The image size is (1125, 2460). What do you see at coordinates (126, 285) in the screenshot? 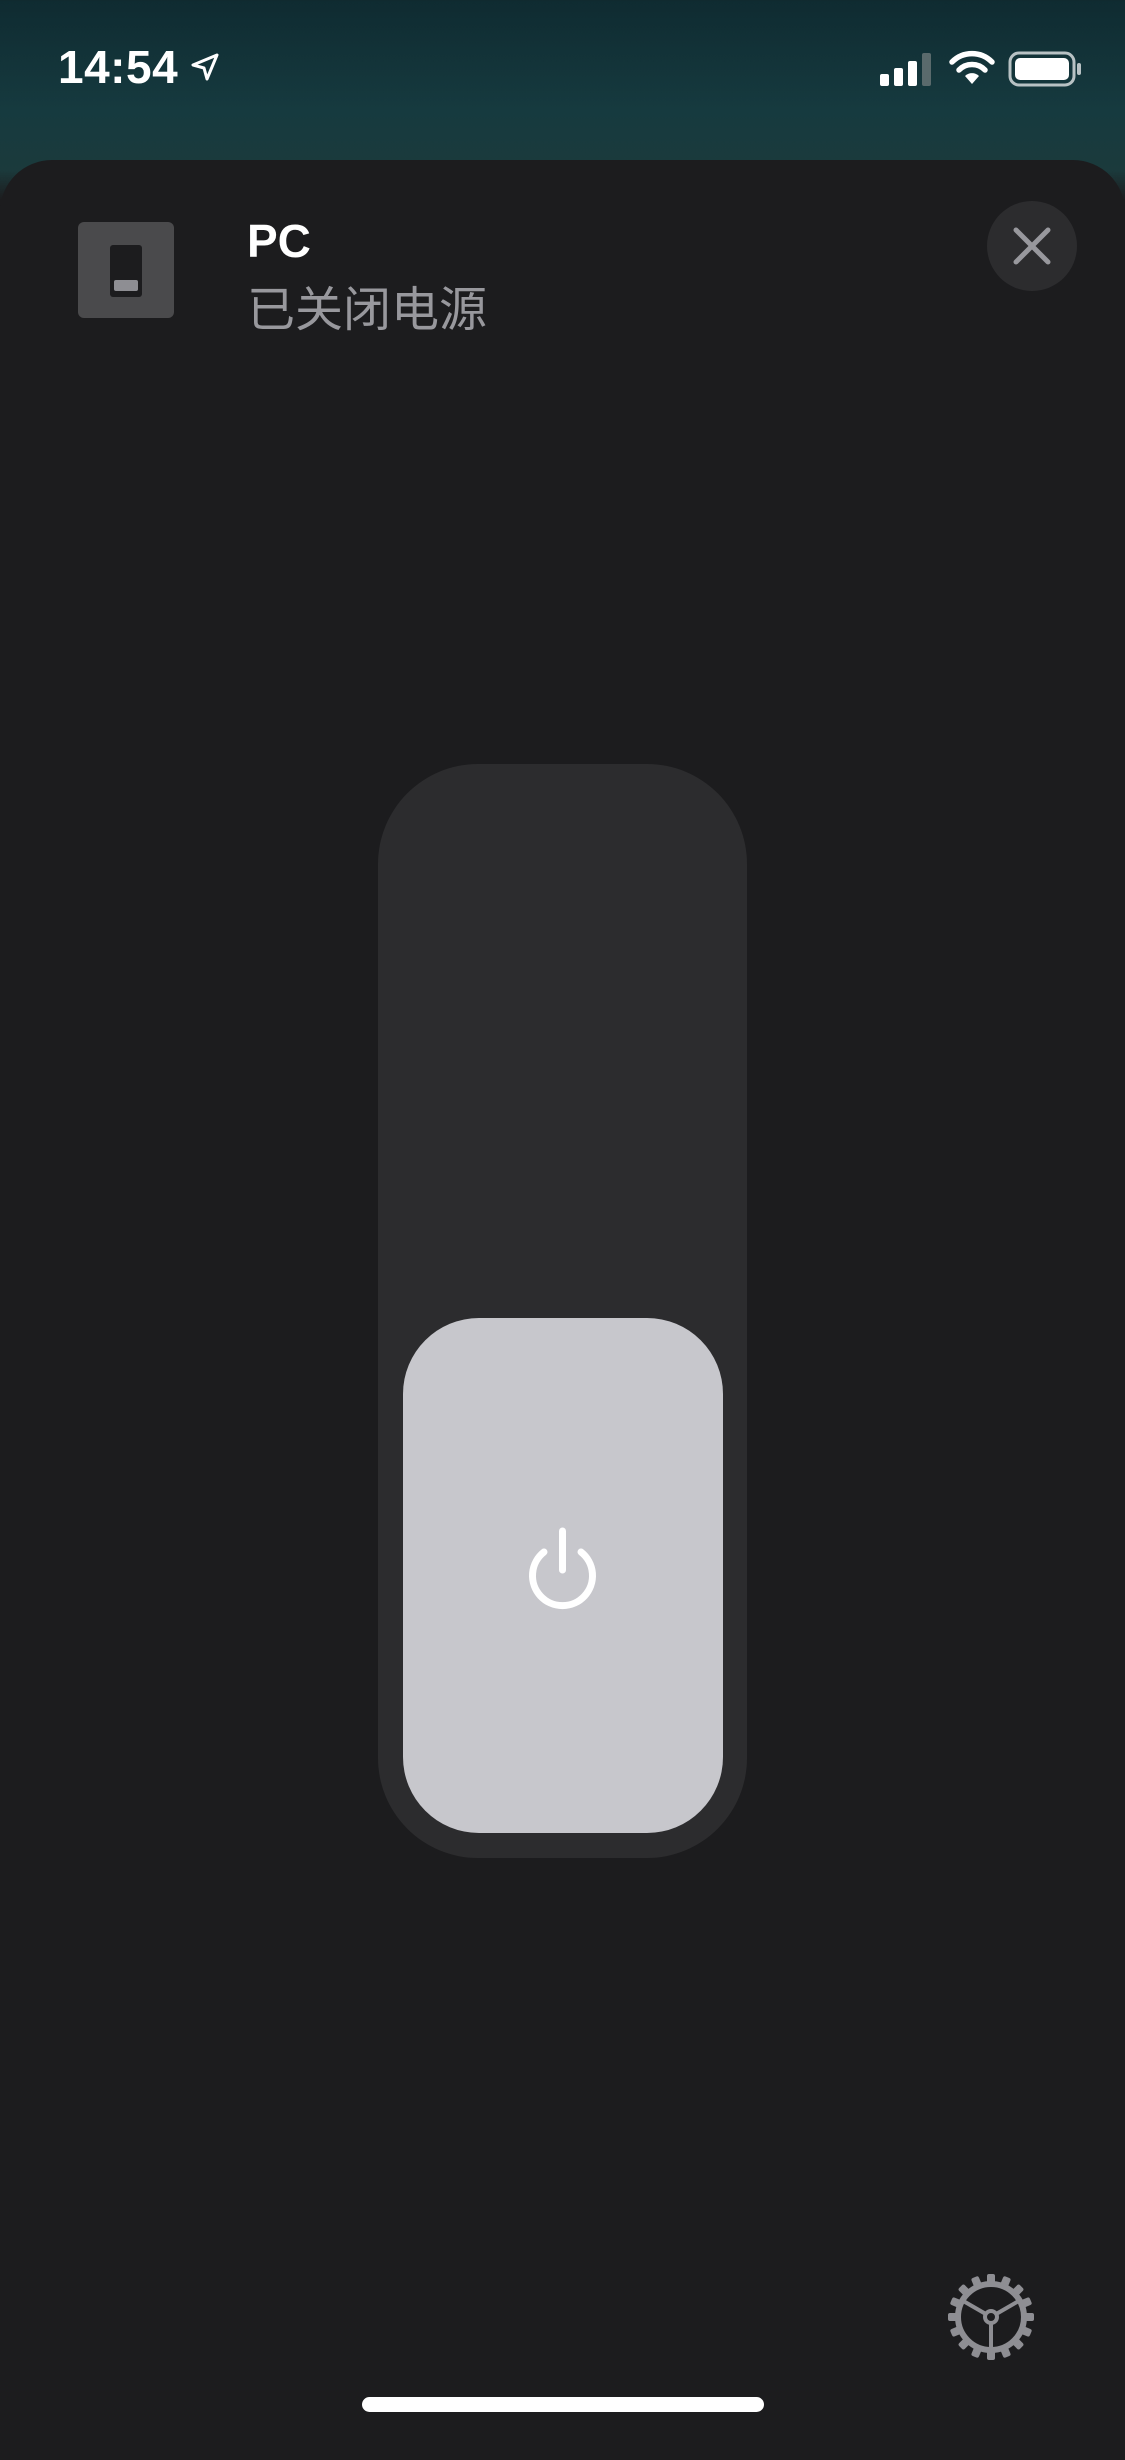
I see `switch-toggle` at bounding box center [126, 285].